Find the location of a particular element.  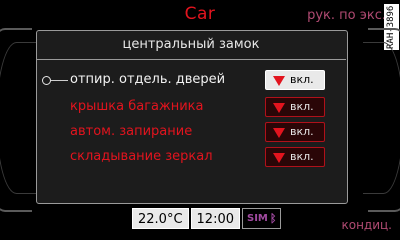

menu-item-label: автом. запирание is located at coordinates (131, 131).